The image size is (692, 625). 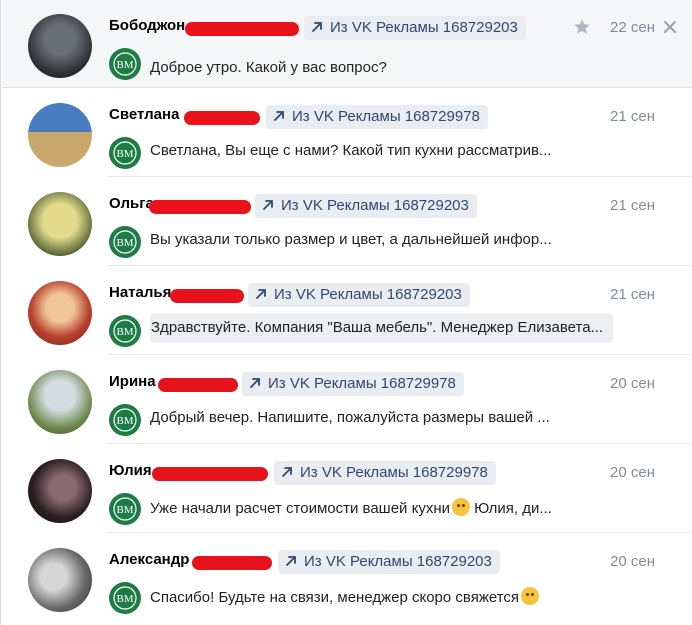 What do you see at coordinates (132, 381) in the screenshot?
I see `contact-name: Ирина` at bounding box center [132, 381].